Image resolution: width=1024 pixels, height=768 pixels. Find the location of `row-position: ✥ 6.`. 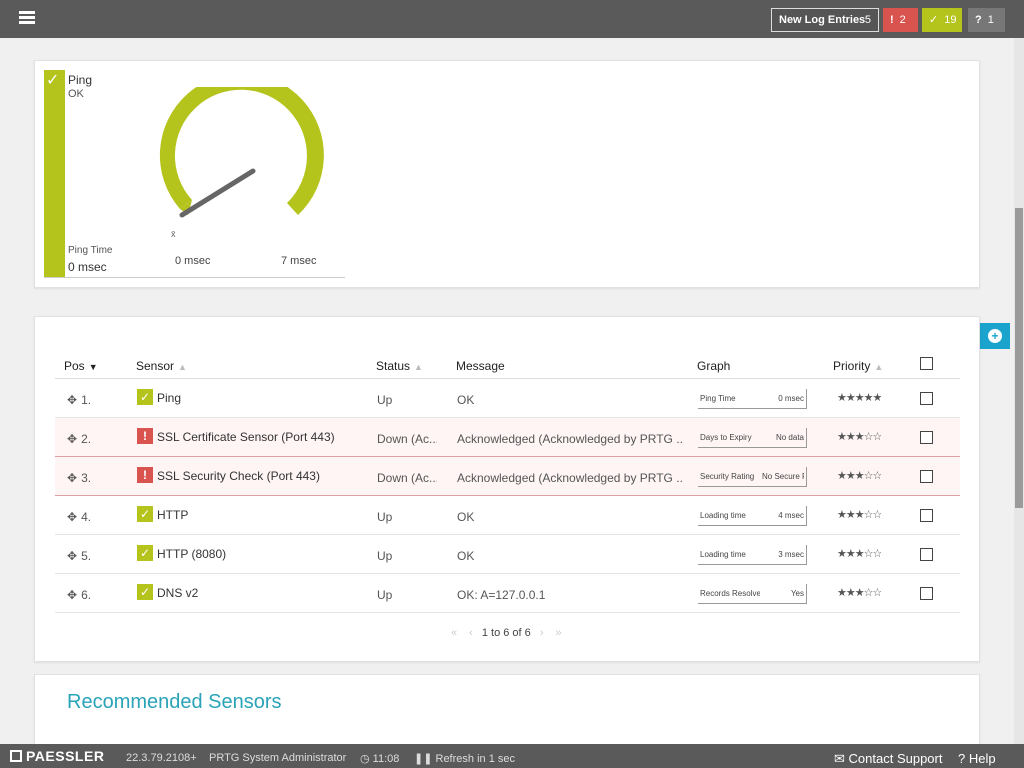

row-position: ✥ 6. is located at coordinates (79, 595).